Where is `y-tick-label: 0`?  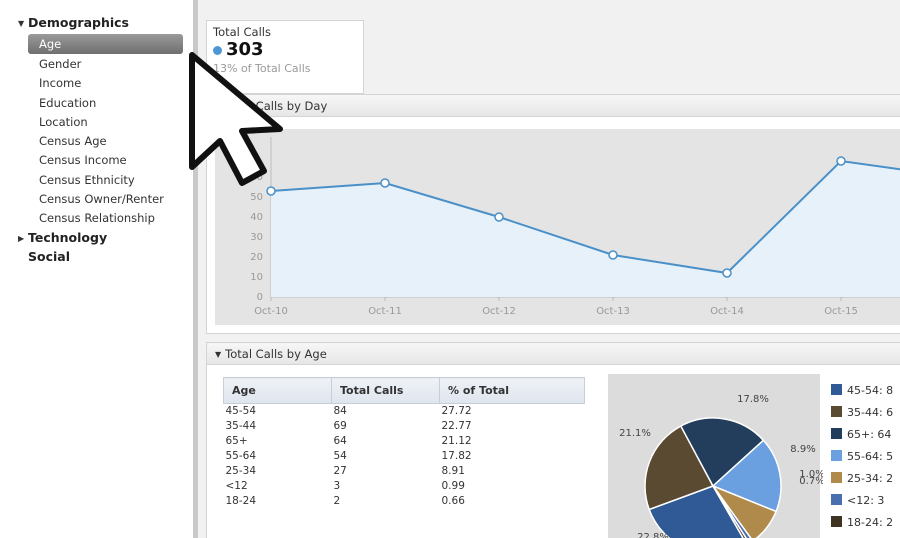 y-tick-label: 0 is located at coordinates (260, 297).